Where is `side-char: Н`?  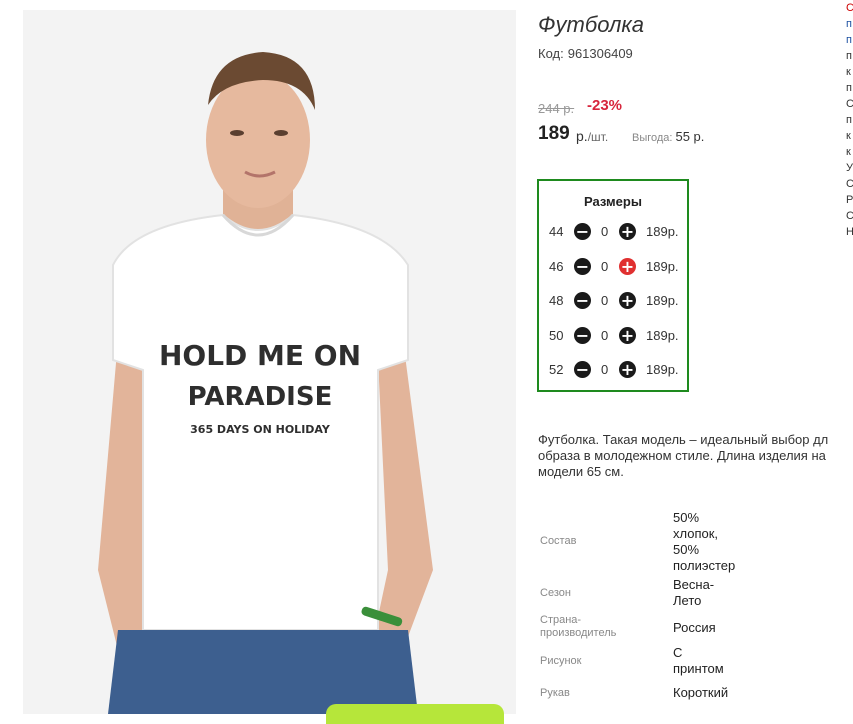 side-char: Н is located at coordinates (849, 232).